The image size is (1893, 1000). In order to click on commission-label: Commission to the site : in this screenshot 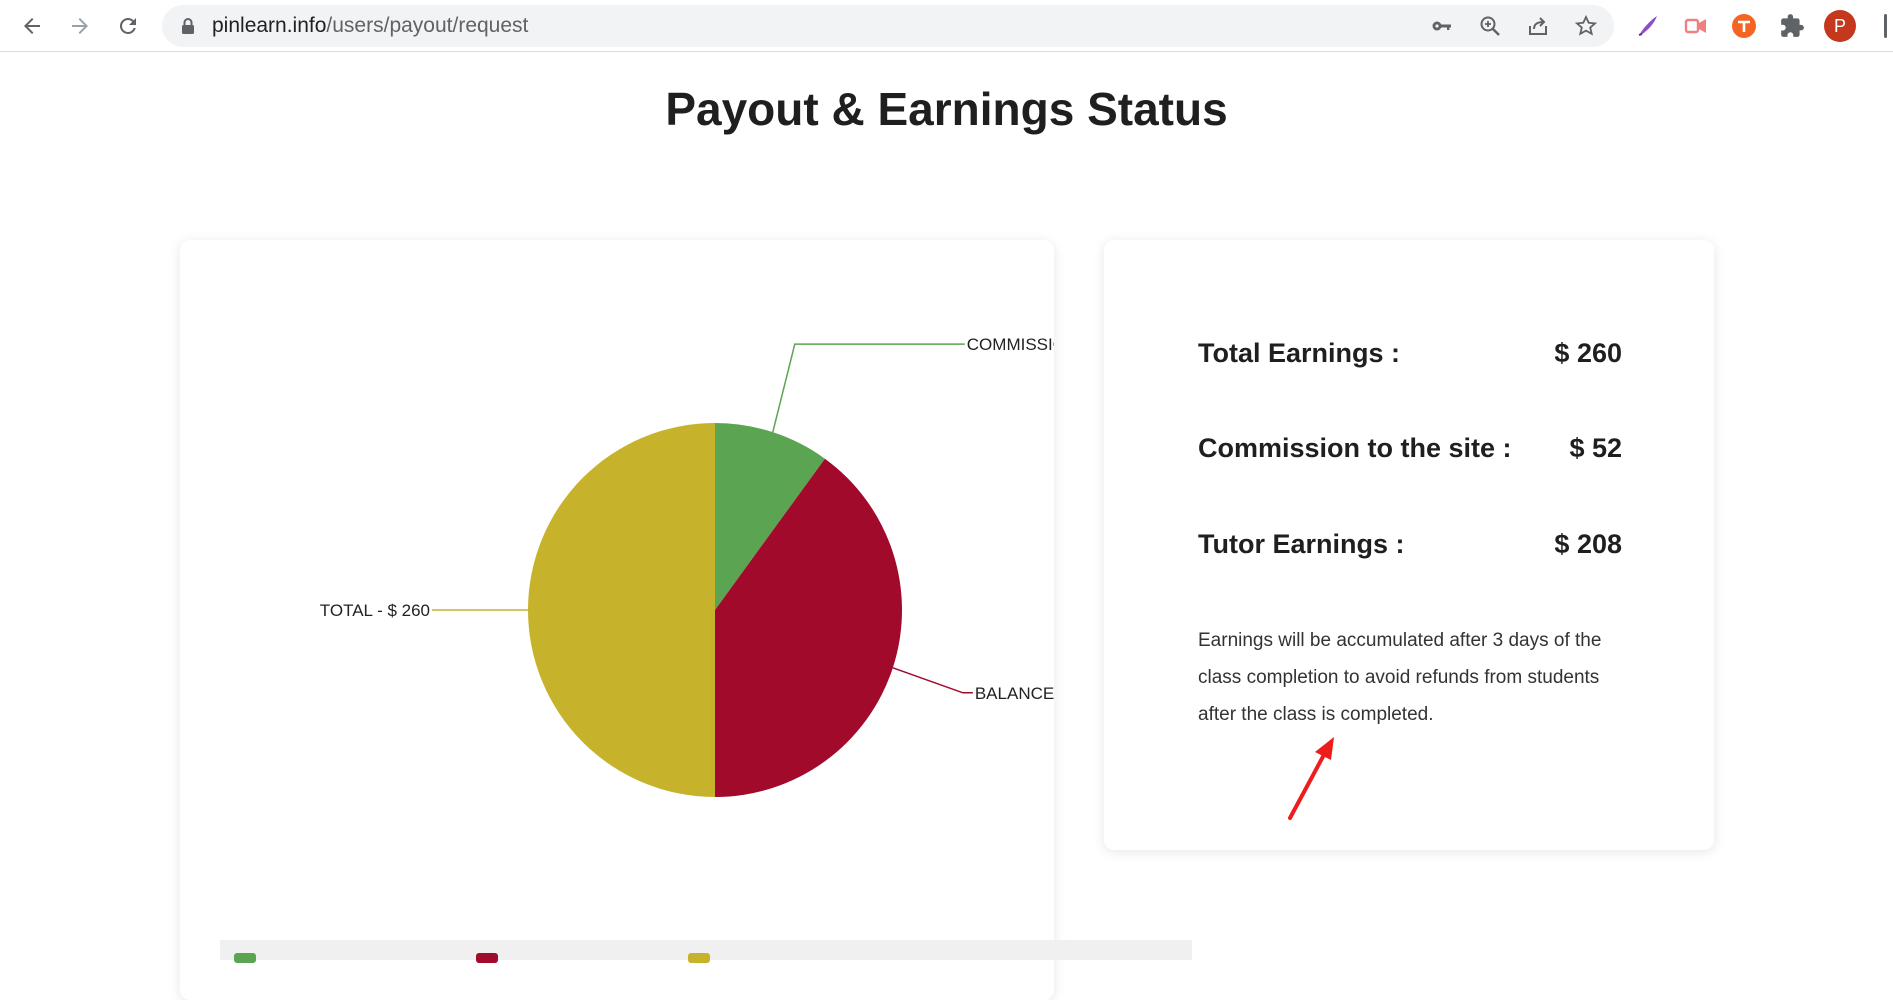, I will do `click(1355, 448)`.